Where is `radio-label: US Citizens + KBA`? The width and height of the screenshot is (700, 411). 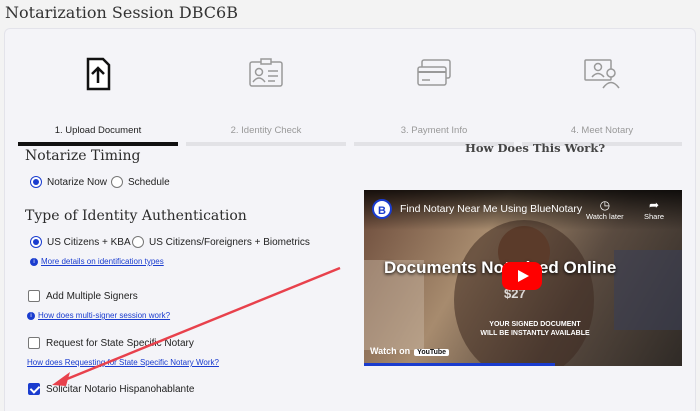 radio-label: US Citizens + KBA is located at coordinates (89, 242).